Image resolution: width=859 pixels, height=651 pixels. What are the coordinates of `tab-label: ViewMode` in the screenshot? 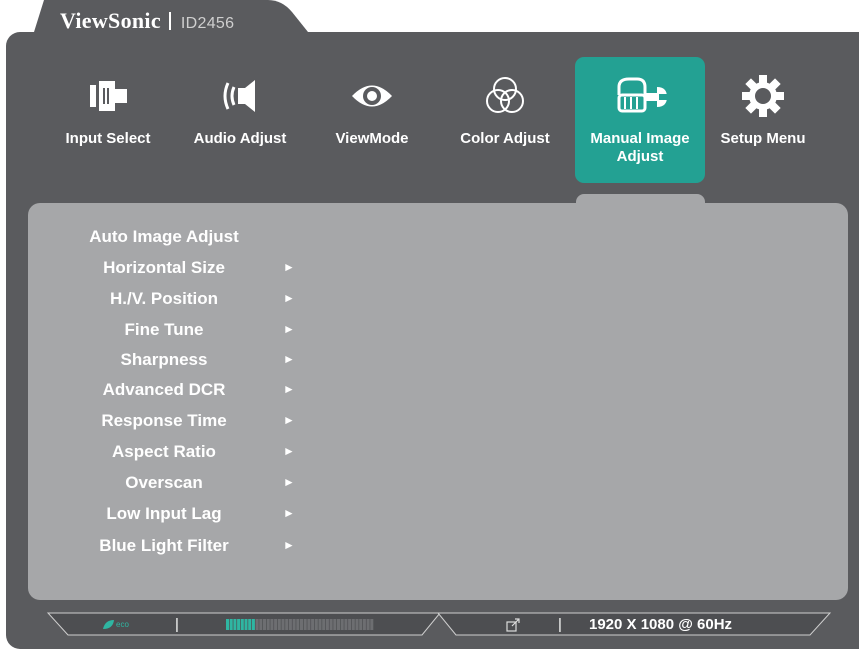 It's located at (372, 138).